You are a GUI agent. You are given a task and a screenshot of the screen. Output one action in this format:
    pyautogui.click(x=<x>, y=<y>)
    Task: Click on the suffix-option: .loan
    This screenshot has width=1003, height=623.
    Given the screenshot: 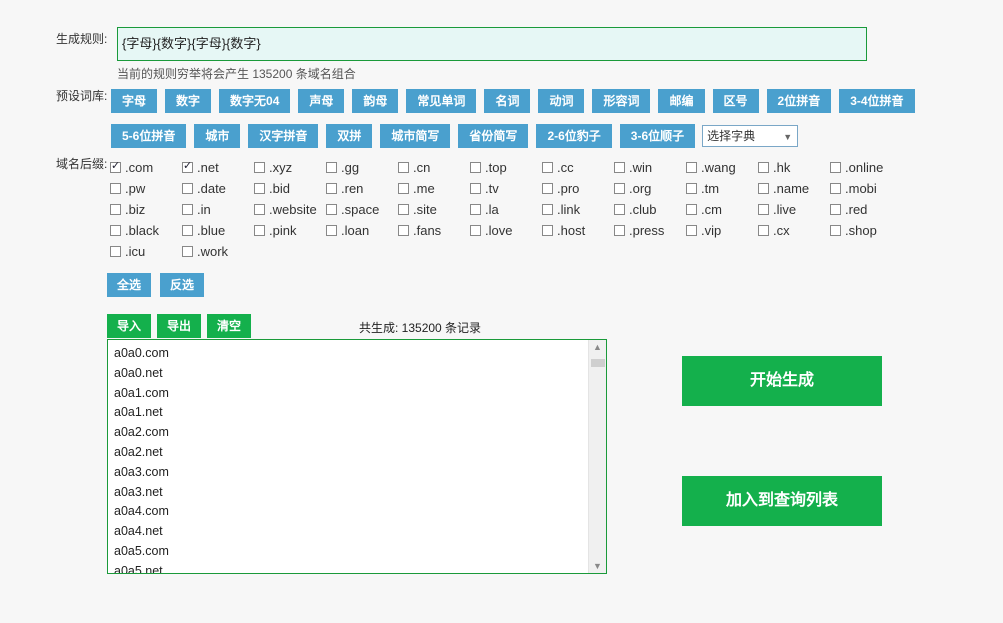 What is the action you would take?
    pyautogui.click(x=362, y=230)
    